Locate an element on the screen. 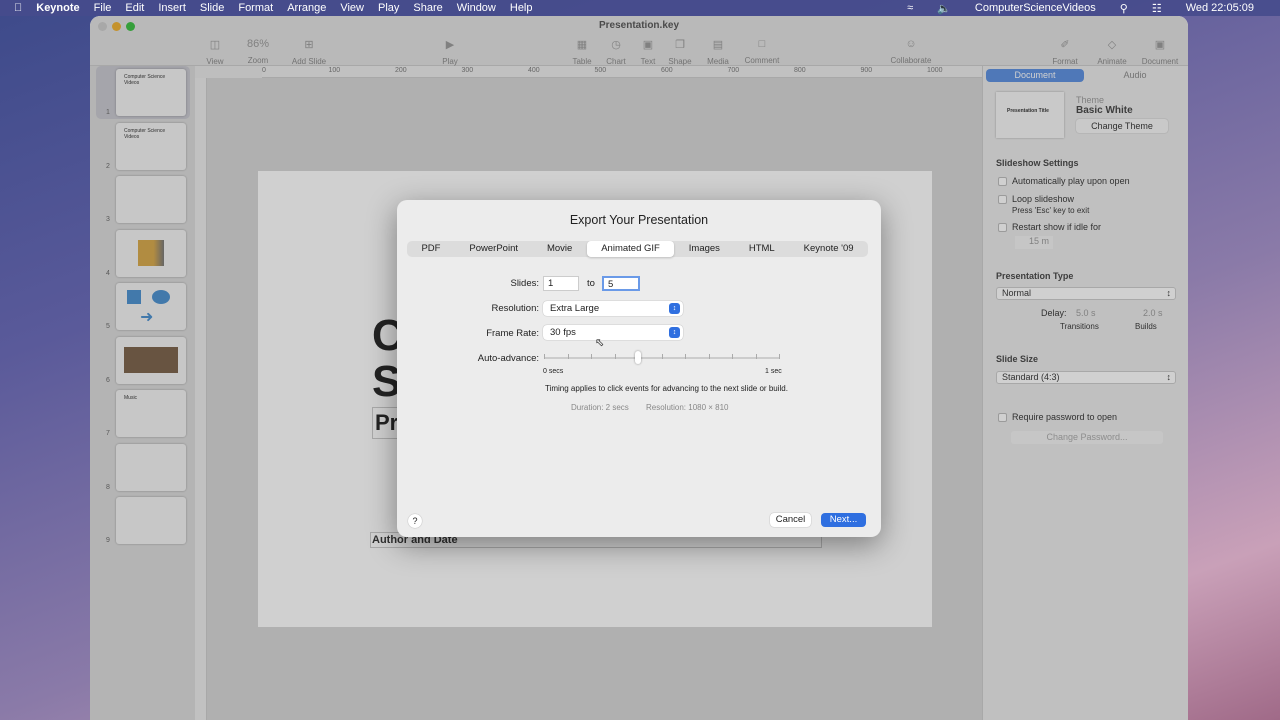 This screenshot has height=720, width=1280. menu-slide: Slide is located at coordinates (212, 8).